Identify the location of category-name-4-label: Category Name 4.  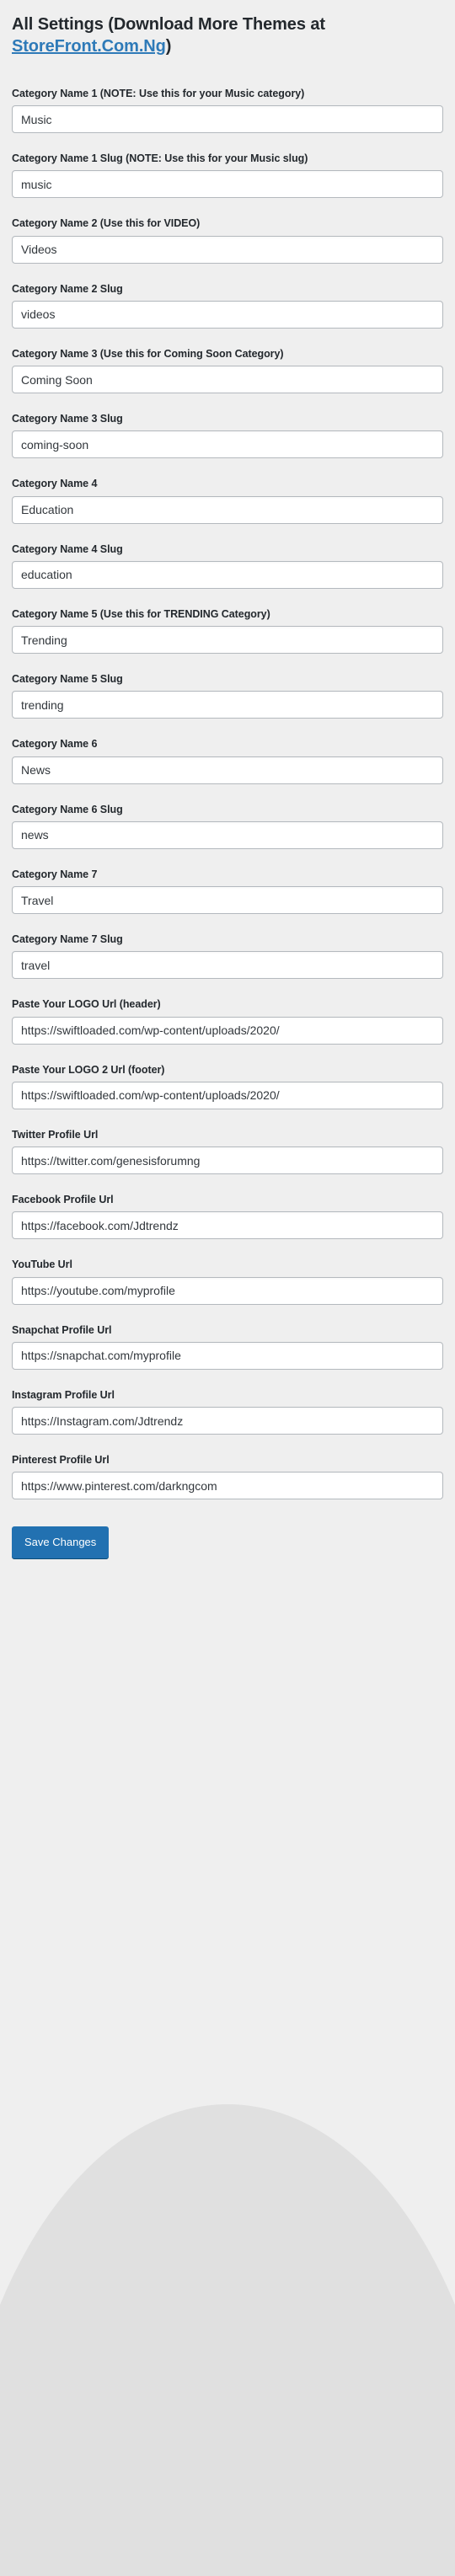
(55, 484).